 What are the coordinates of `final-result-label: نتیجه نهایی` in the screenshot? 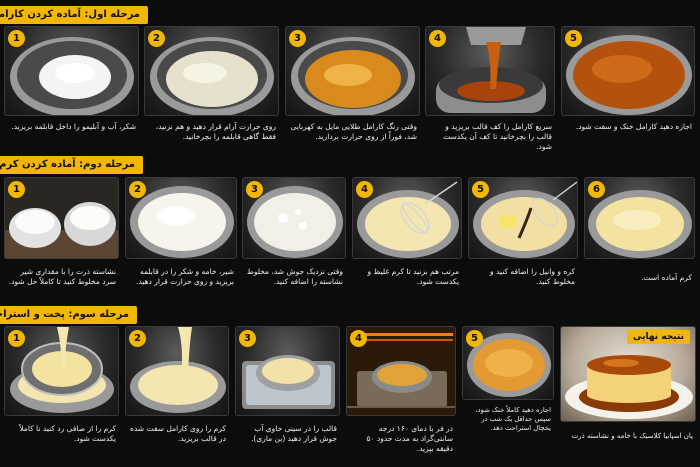 It's located at (658, 337).